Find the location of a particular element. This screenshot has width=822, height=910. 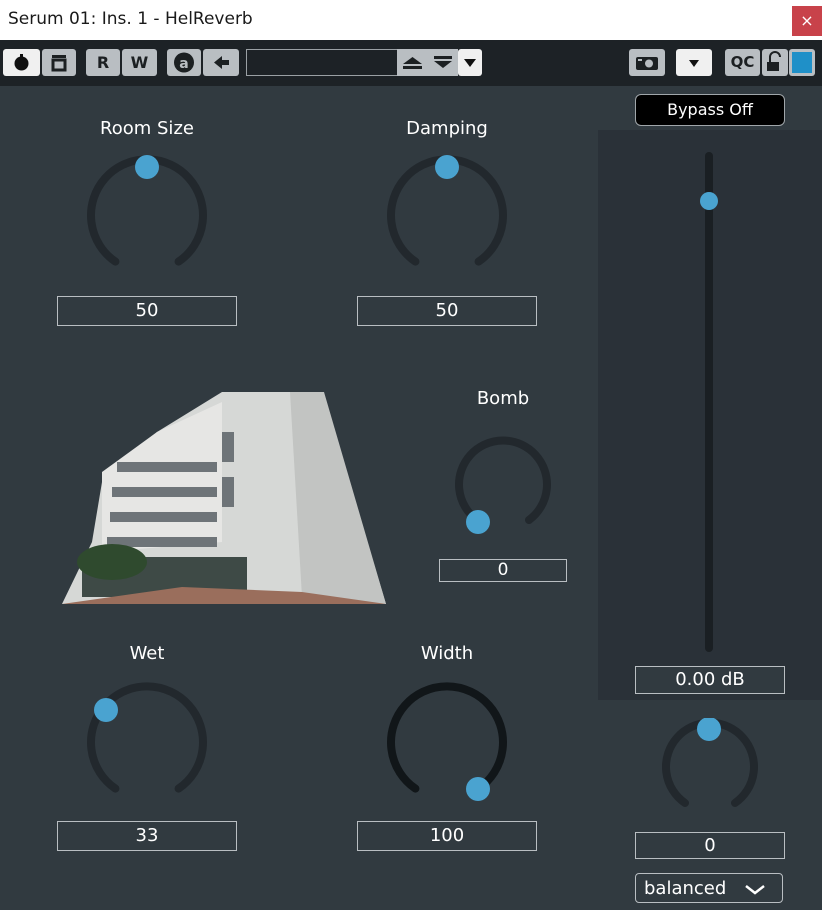

mode-select: balanced is located at coordinates (709, 888).